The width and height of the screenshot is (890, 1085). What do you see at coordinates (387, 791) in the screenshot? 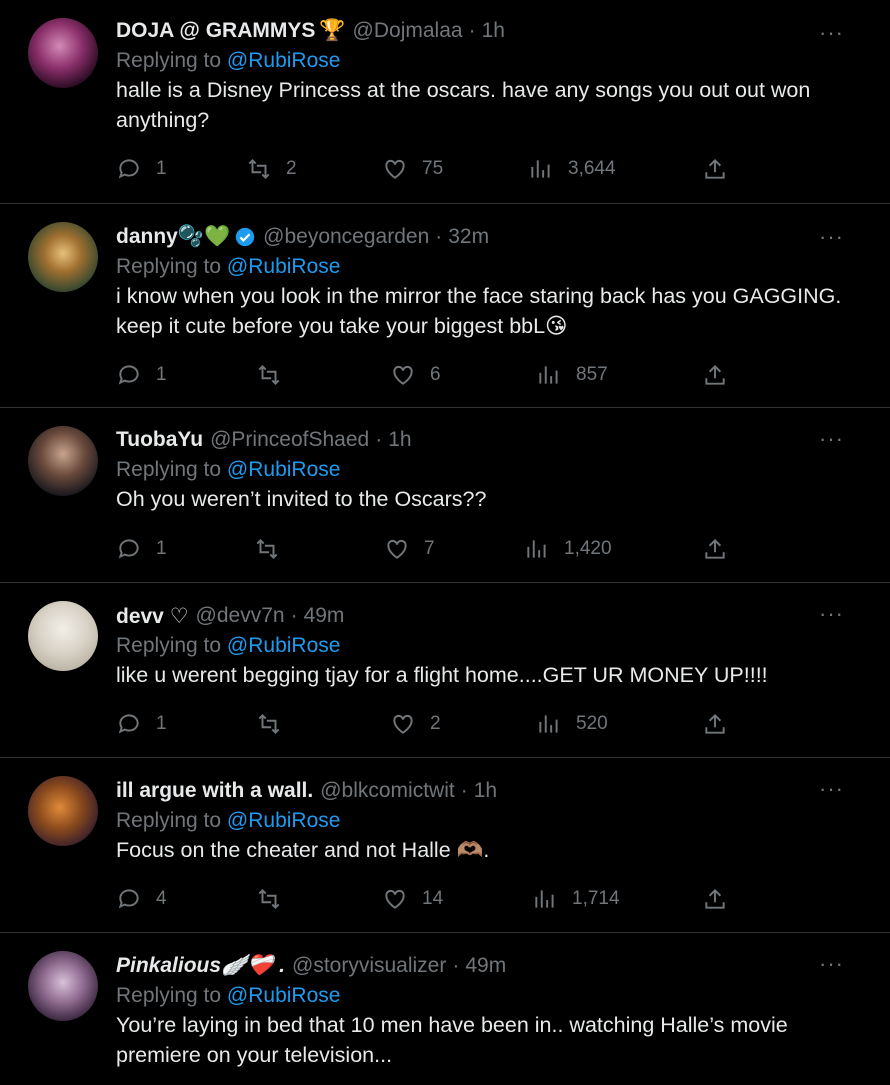
I see `handle: @blkcomictwit` at bounding box center [387, 791].